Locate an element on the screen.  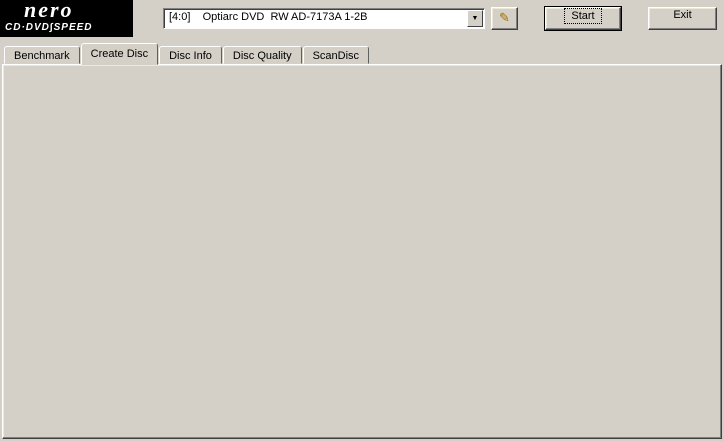
start-button: Start is located at coordinates (583, 18).